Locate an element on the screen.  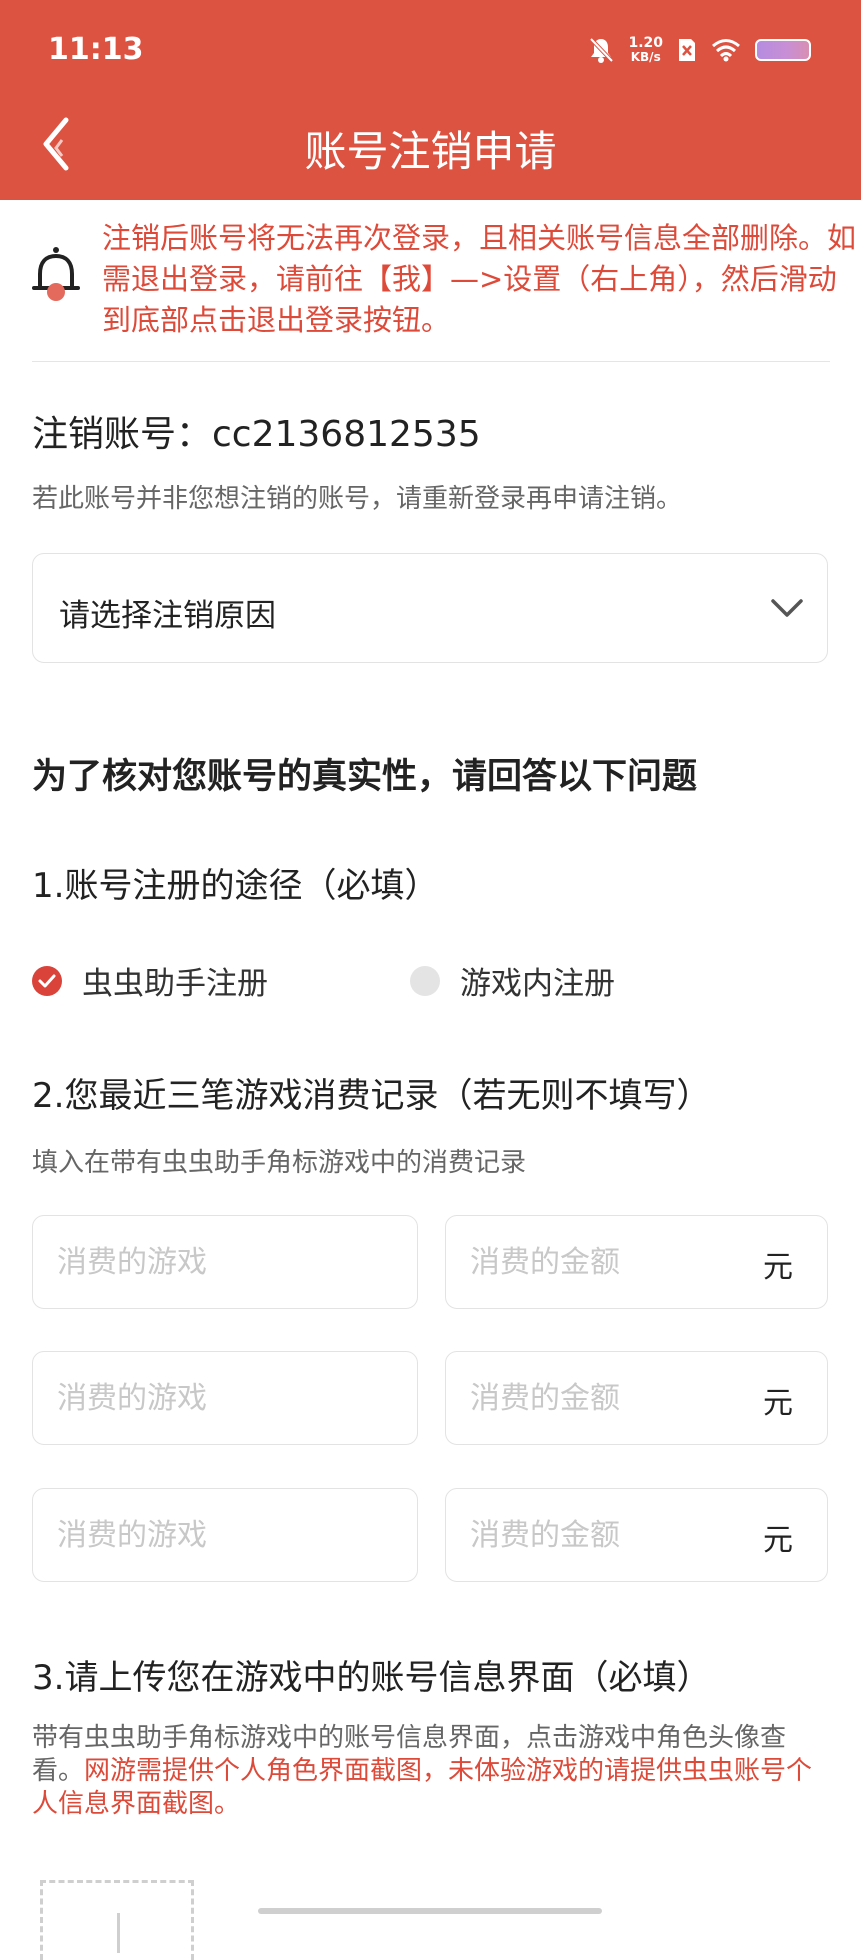
radio-label: 虫虫助手注册 is located at coordinates (175, 984).